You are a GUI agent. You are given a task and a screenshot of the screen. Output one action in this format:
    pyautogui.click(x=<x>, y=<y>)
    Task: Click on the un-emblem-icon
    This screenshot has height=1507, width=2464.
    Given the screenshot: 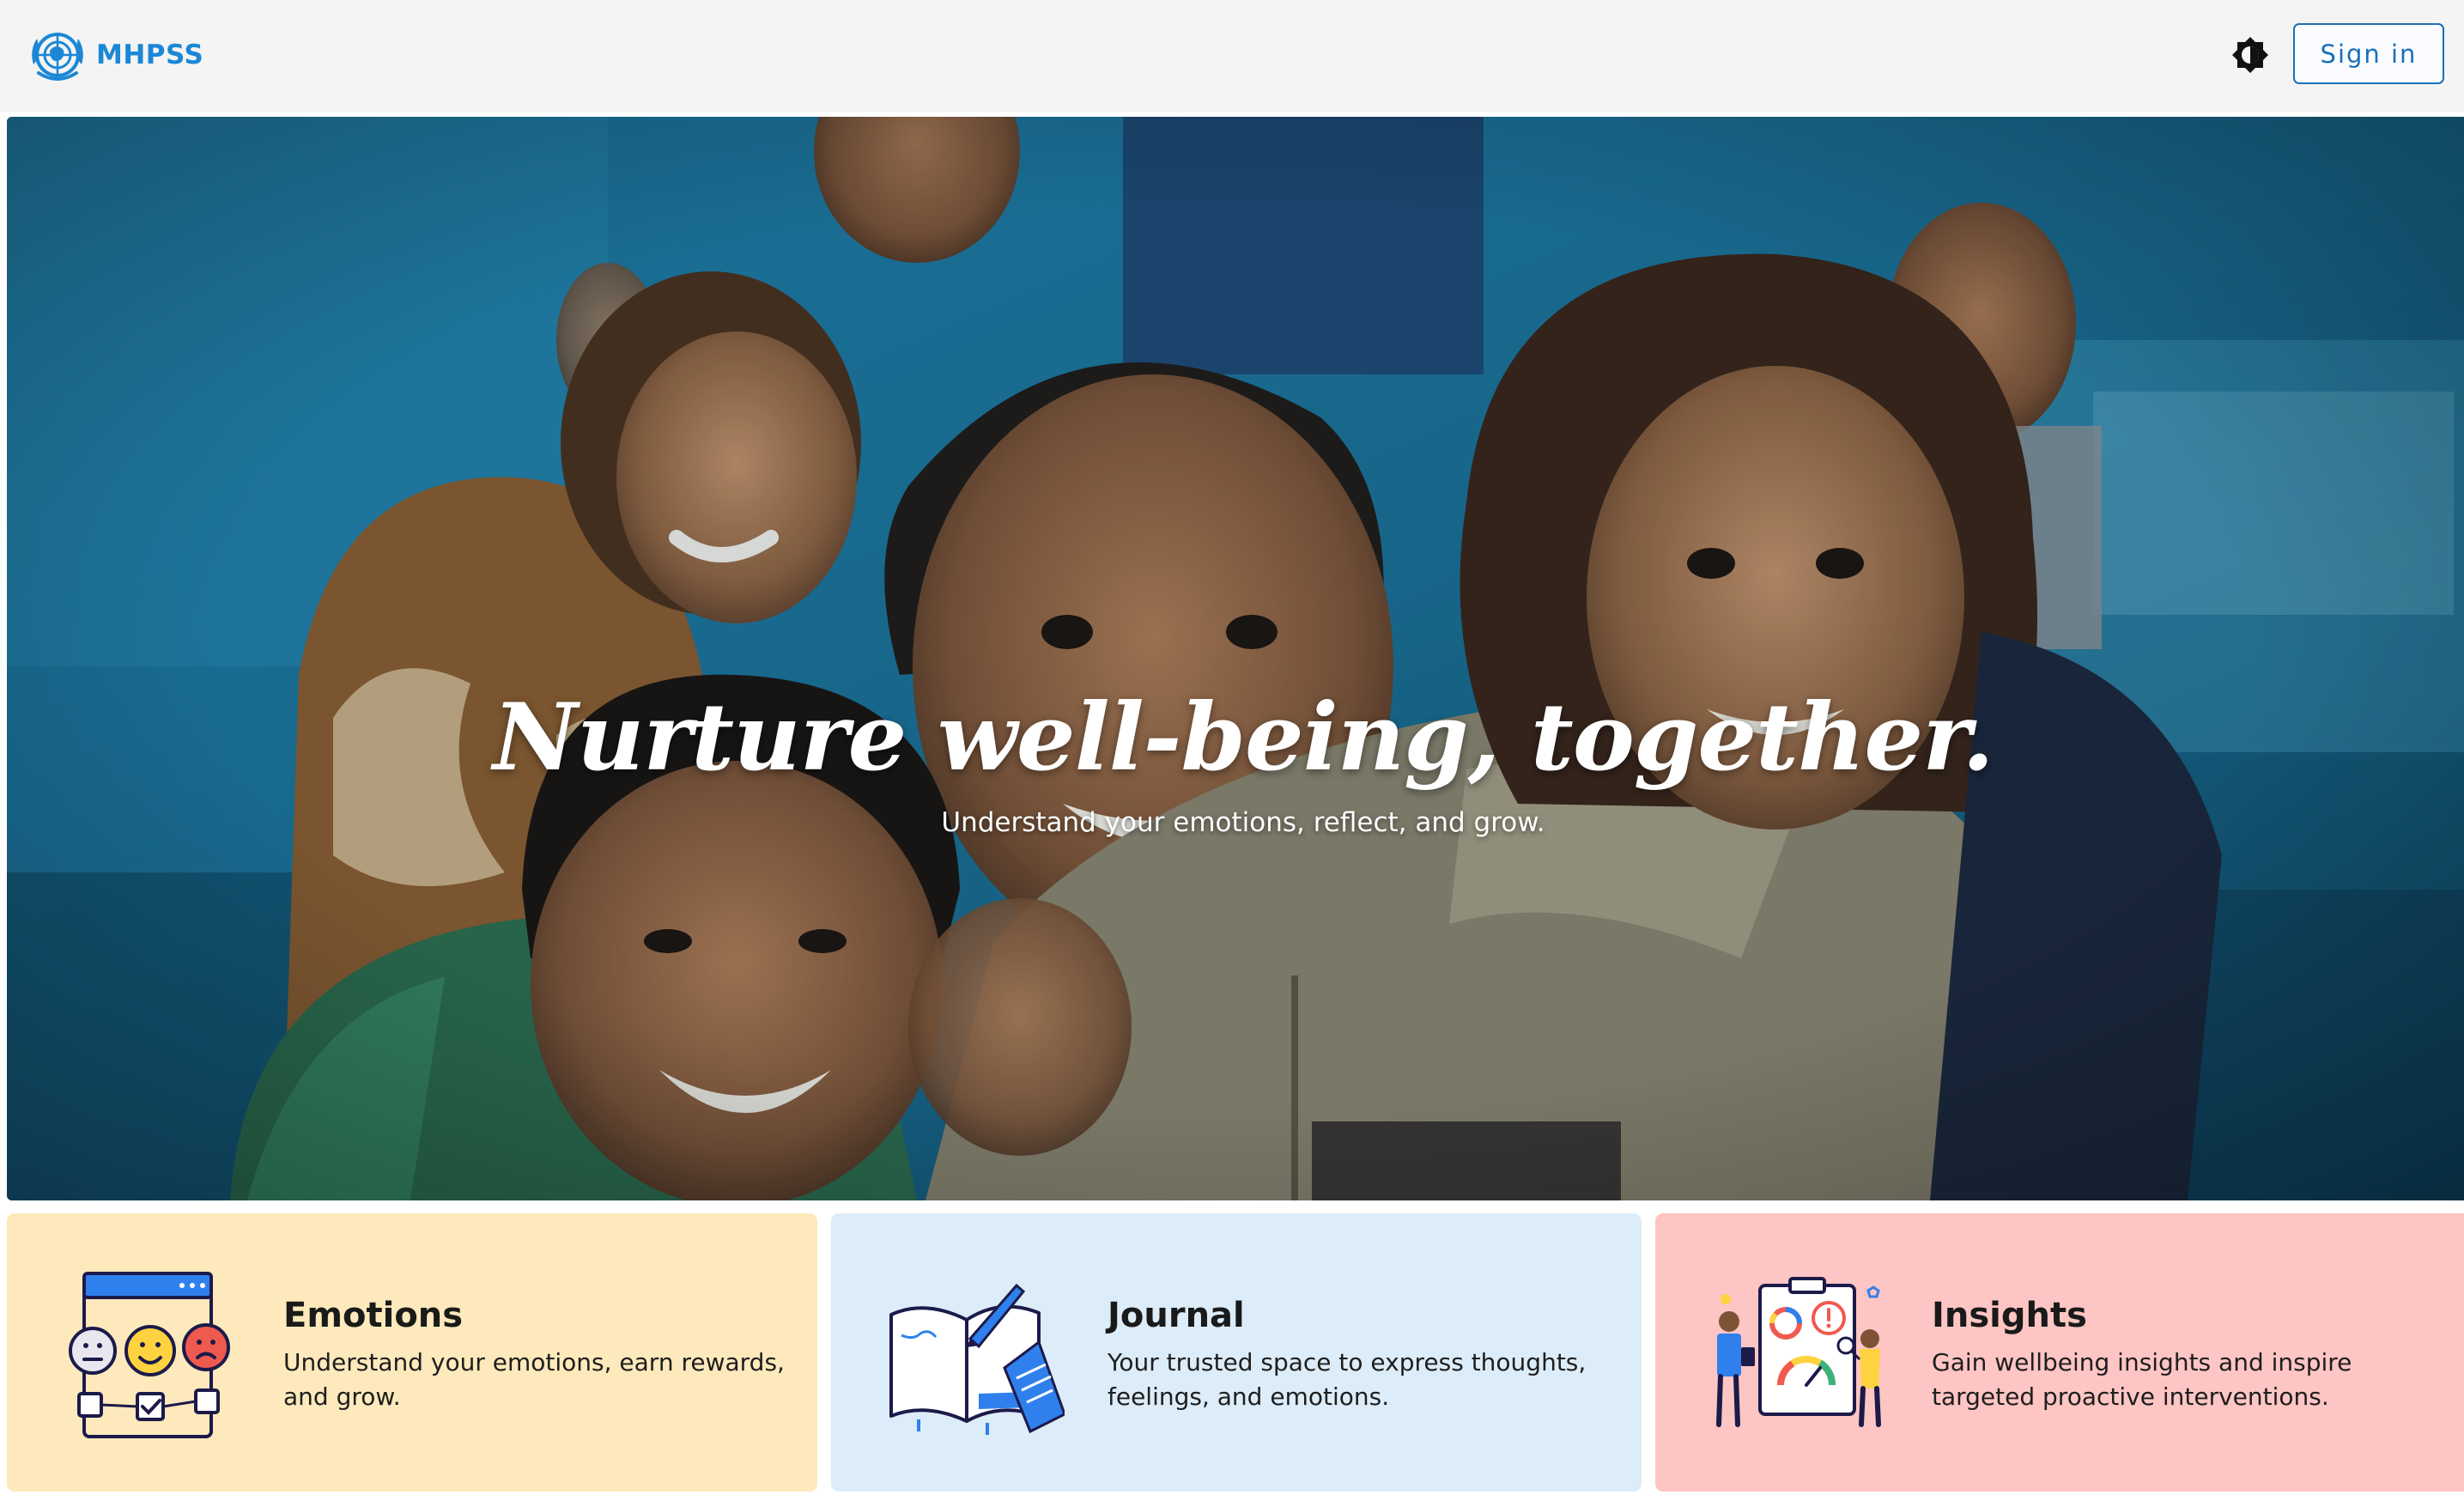 What is the action you would take?
    pyautogui.click(x=57, y=57)
    